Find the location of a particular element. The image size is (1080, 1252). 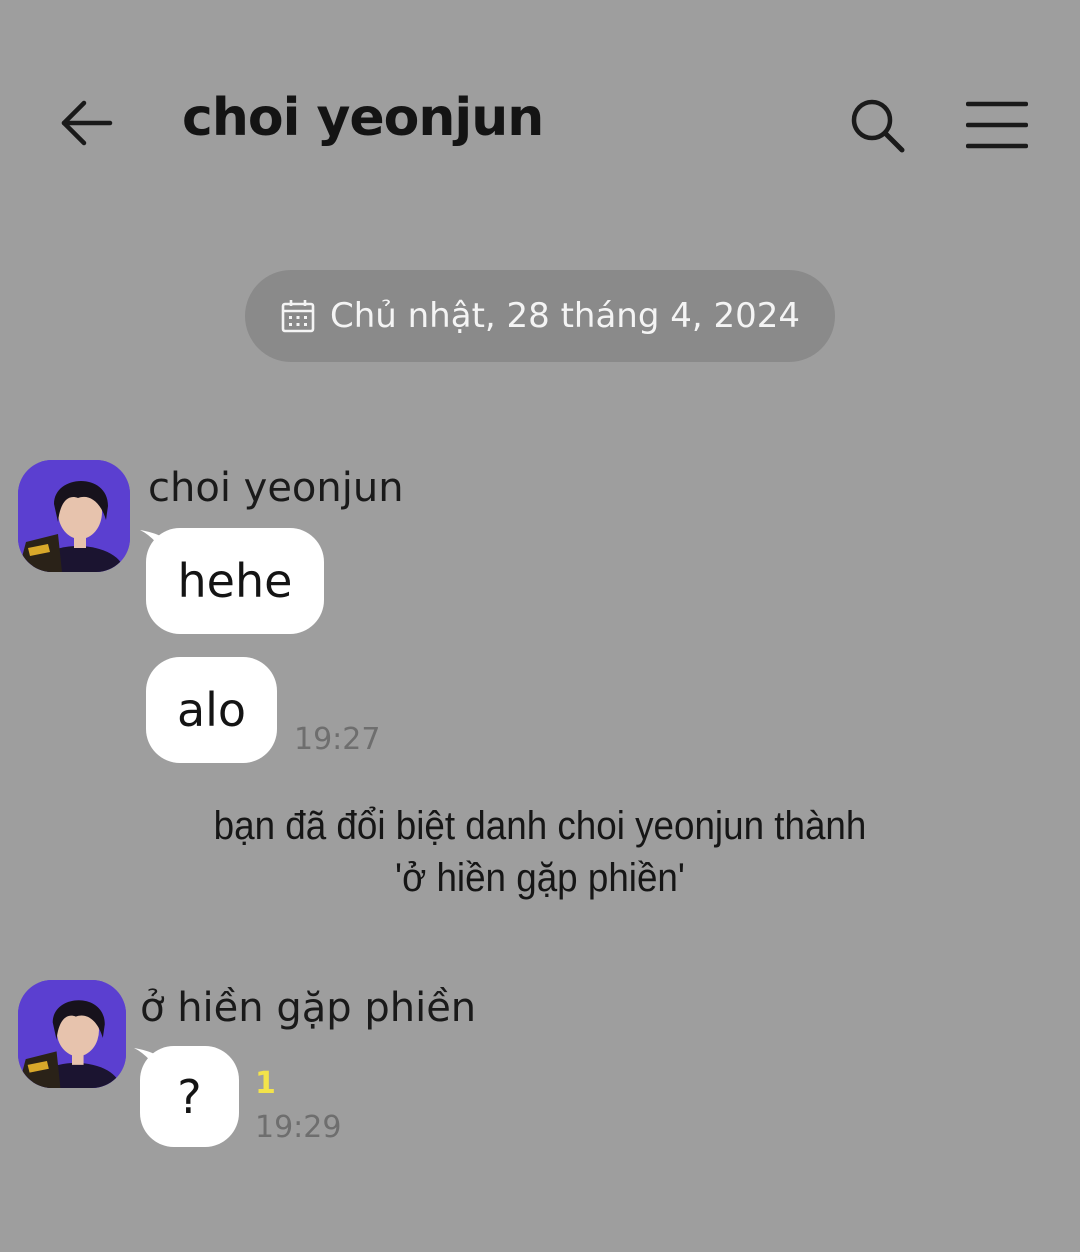

date-separator: Chủ nhật, 28 tháng 4, 2024 is located at coordinates (540, 316).